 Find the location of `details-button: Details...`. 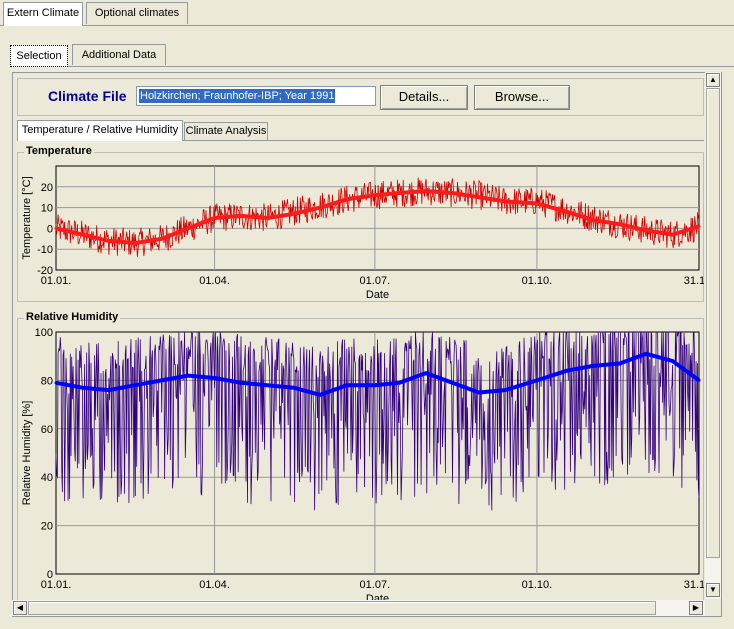

details-button: Details... is located at coordinates (424, 97).